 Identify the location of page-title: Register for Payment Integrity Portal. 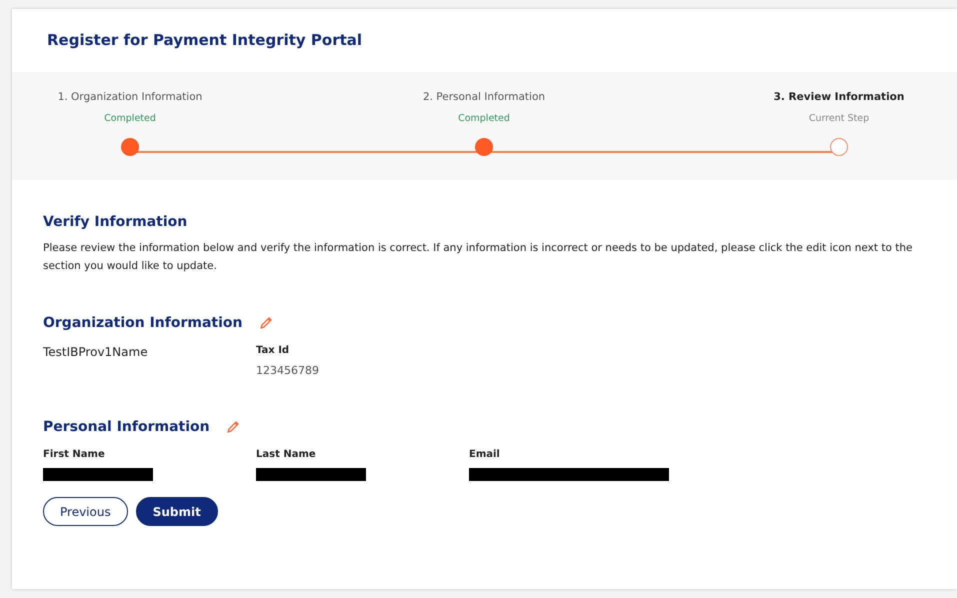
(205, 40).